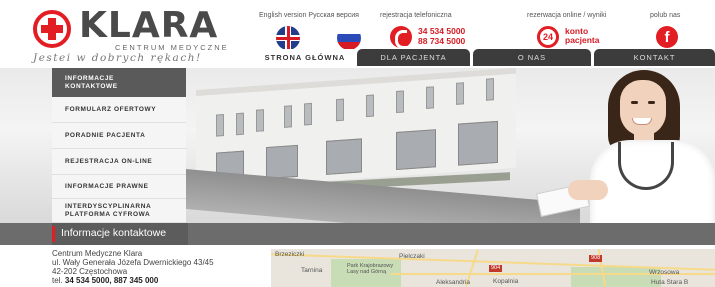 The height and width of the screenshot is (287, 715). I want to click on content-title-bar: Informacje kontaktowe, so click(357, 234).